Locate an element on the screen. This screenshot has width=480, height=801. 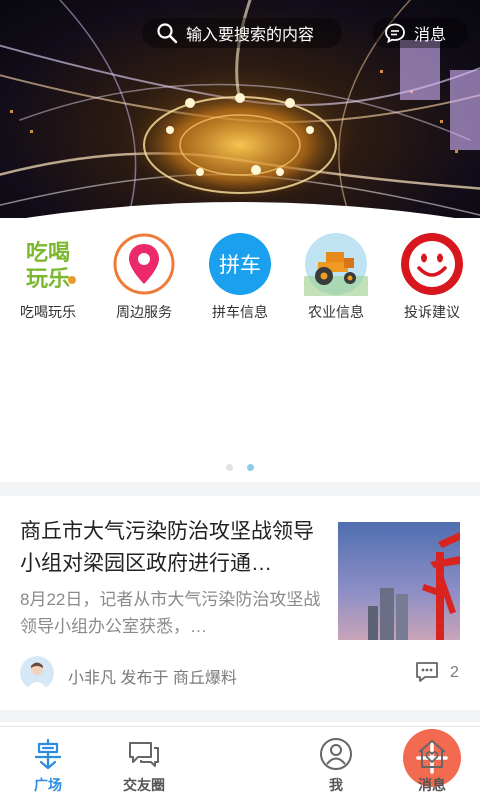
comment-count: 2 is located at coordinates (454, 672).